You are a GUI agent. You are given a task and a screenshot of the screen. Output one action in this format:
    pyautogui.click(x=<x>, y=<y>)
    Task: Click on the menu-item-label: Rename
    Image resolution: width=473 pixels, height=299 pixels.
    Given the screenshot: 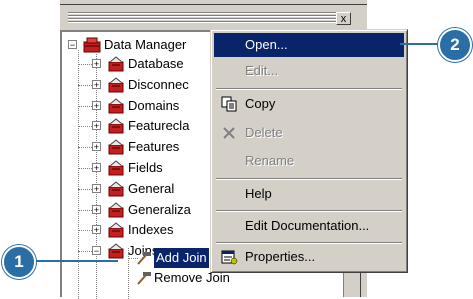 What is the action you would take?
    pyautogui.click(x=270, y=160)
    